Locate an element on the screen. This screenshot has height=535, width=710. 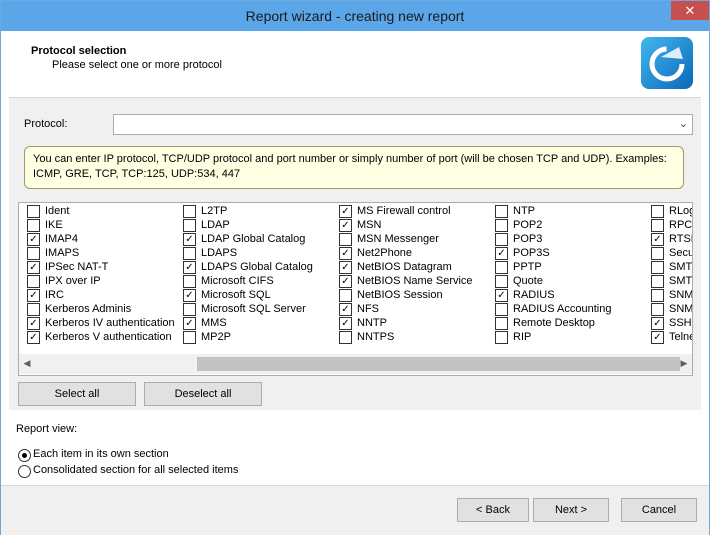
select-all-button: Select all is located at coordinates (77, 394).